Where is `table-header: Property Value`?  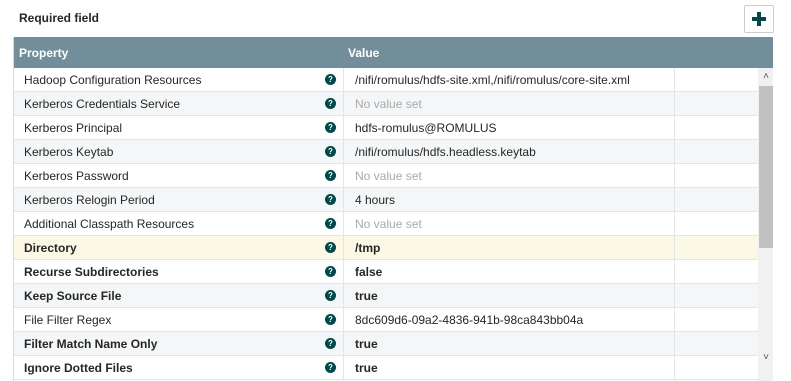
table-header: Property Value is located at coordinates (393, 52).